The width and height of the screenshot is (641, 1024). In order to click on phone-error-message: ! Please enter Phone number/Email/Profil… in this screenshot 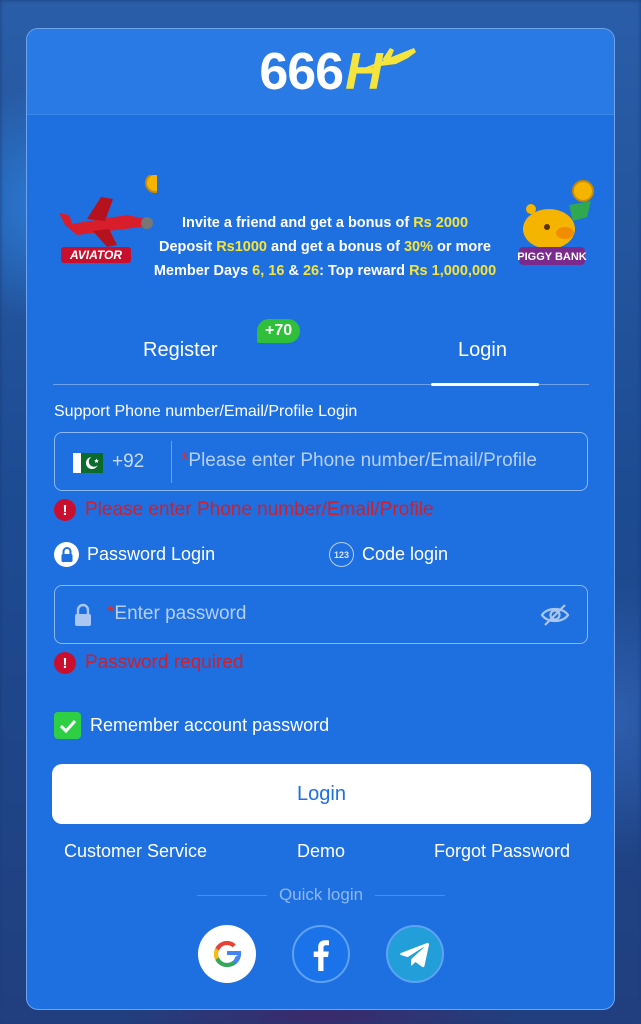, I will do `click(244, 510)`.